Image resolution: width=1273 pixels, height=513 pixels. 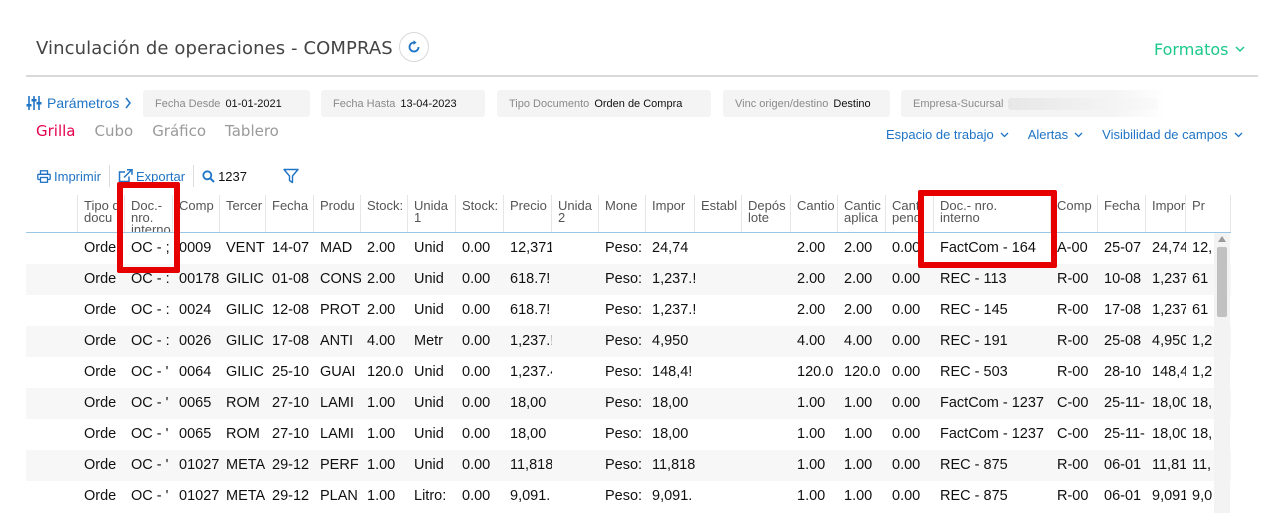 I want to click on table-cell: 12-08, so click(x=291, y=310).